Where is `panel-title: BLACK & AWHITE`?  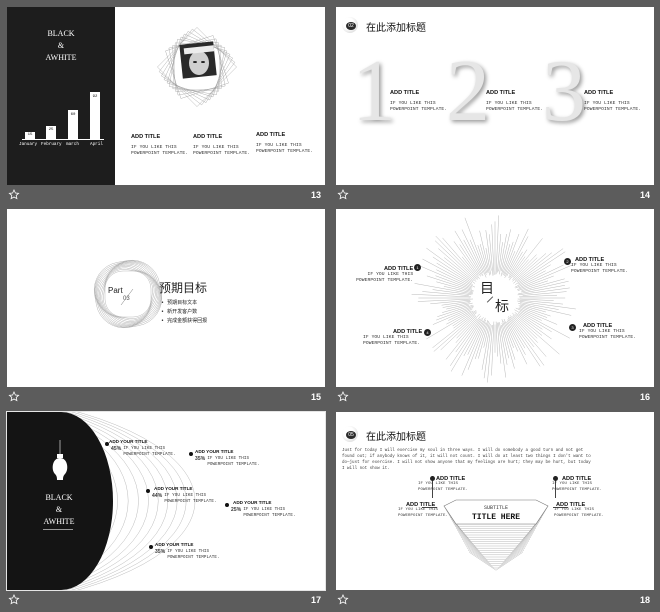 panel-title: BLACK & AWHITE is located at coordinates (61, 45).